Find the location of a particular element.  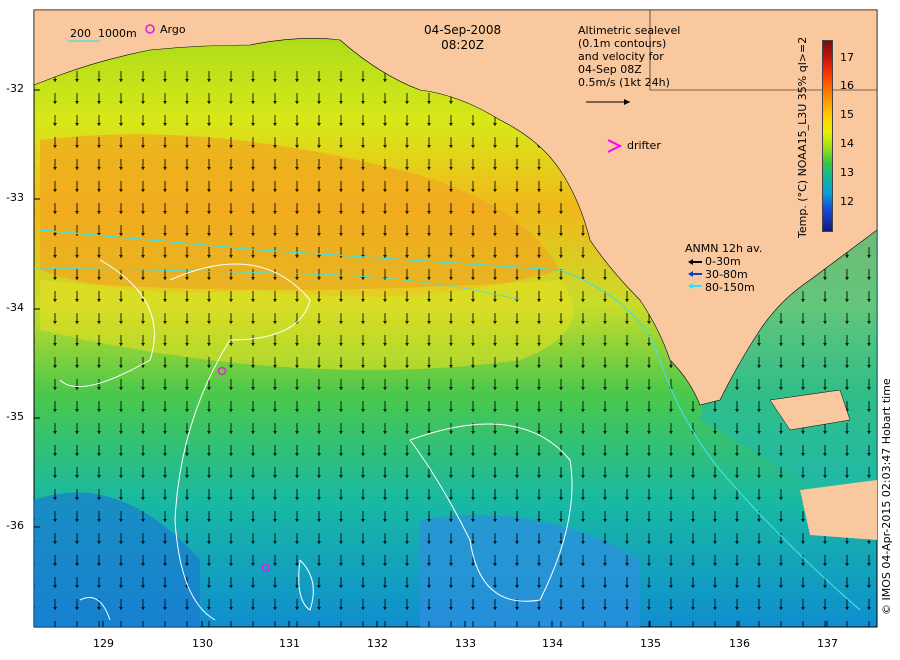

x-tick-label: 131 is located at coordinates (289, 643).